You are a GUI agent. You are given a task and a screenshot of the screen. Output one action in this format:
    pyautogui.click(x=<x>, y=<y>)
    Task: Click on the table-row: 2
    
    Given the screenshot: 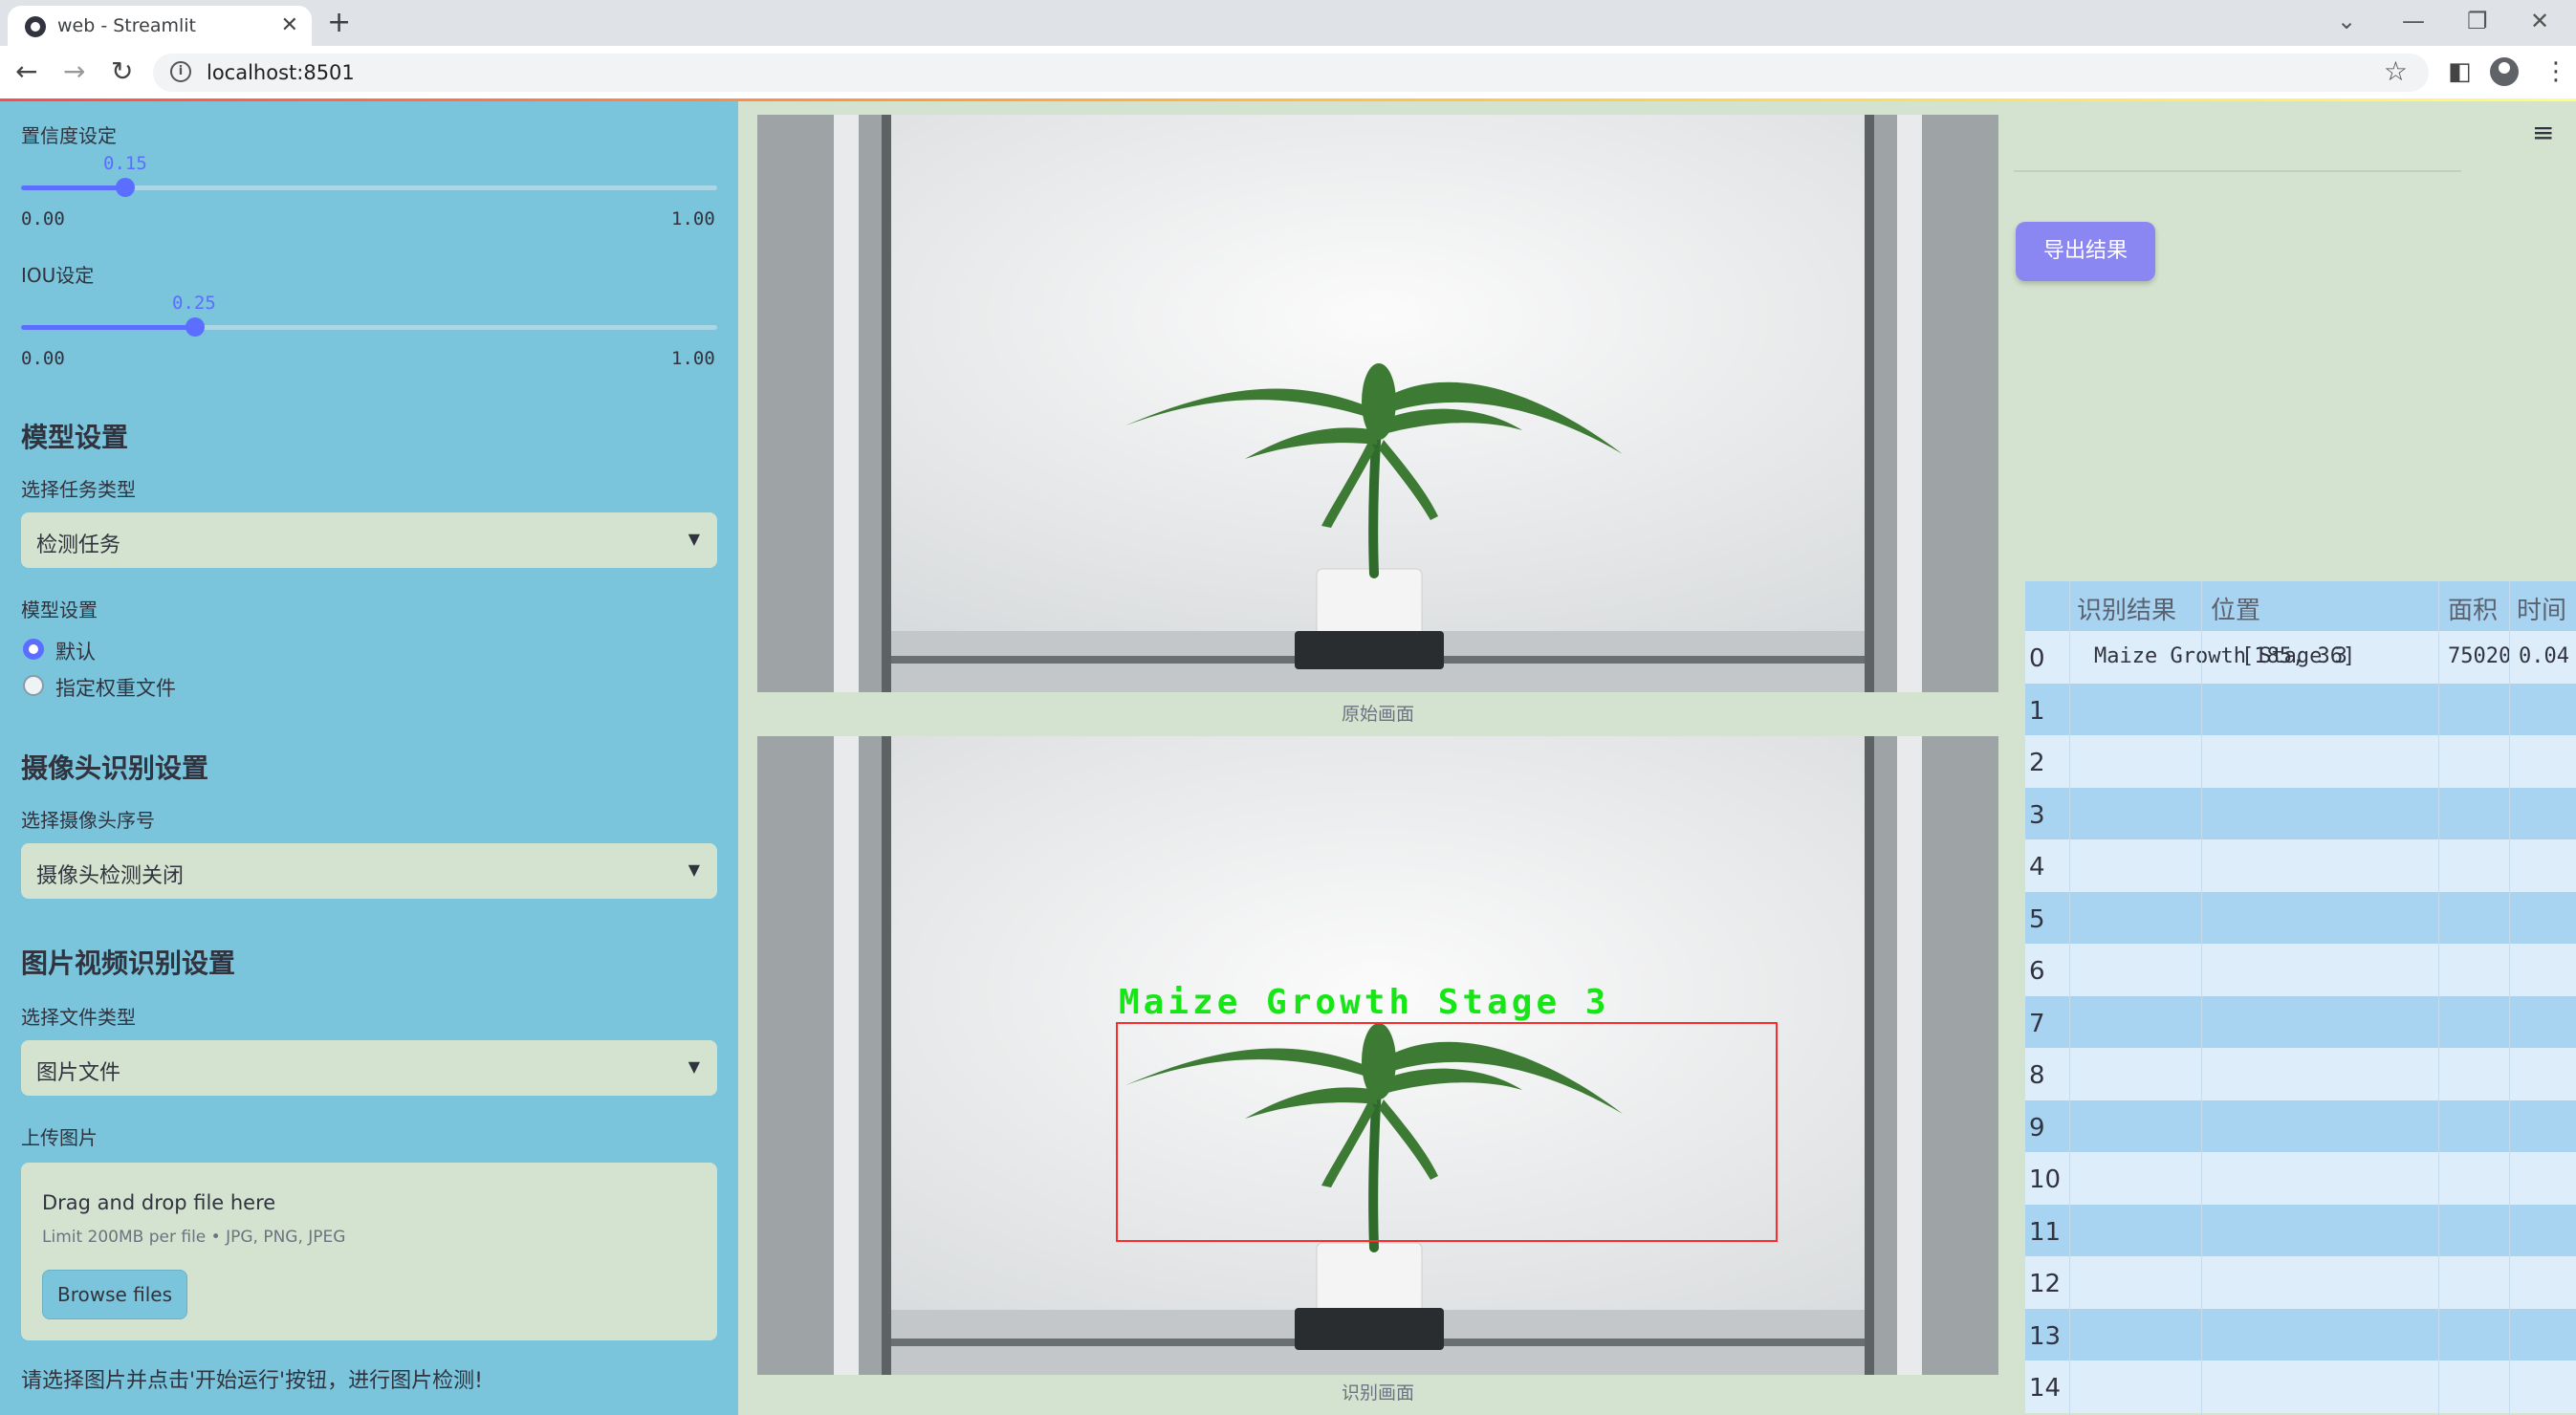 What is the action you would take?
    pyautogui.click(x=2300, y=761)
    